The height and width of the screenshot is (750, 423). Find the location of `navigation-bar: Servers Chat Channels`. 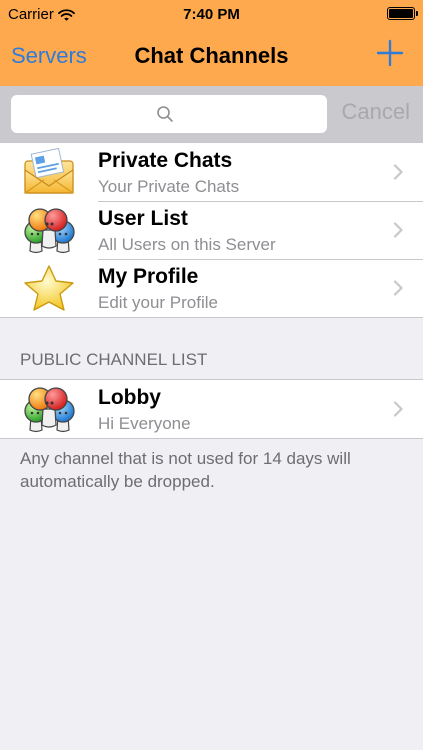

navigation-bar: Servers Chat Channels is located at coordinates (211, 57).